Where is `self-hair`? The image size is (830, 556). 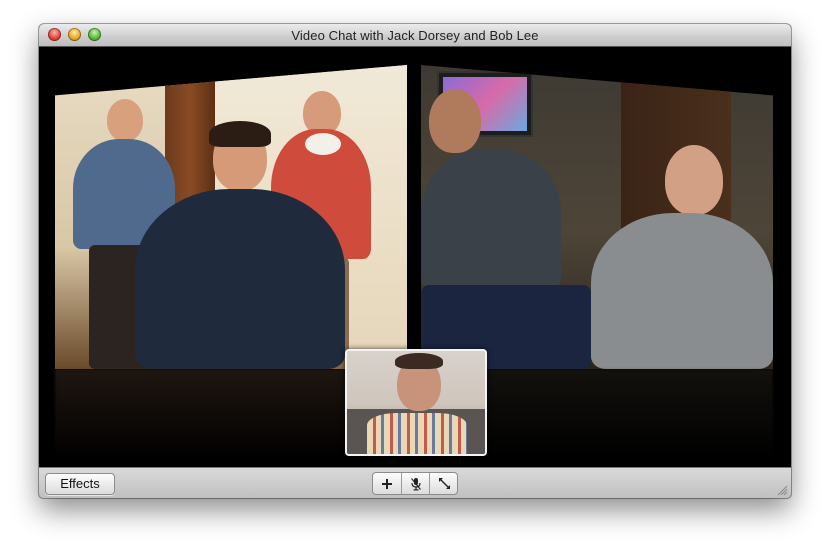 self-hair is located at coordinates (419, 361).